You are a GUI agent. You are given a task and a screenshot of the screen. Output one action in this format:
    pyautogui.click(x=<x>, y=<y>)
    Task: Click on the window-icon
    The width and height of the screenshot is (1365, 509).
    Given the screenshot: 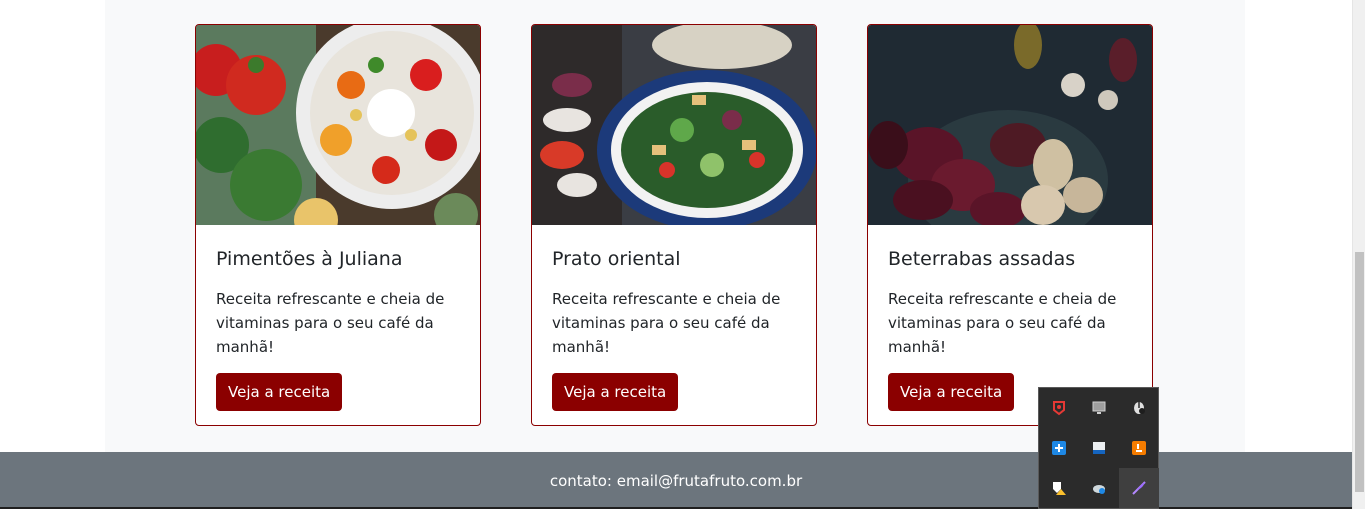 What is the action you would take?
    pyautogui.click(x=1099, y=448)
    